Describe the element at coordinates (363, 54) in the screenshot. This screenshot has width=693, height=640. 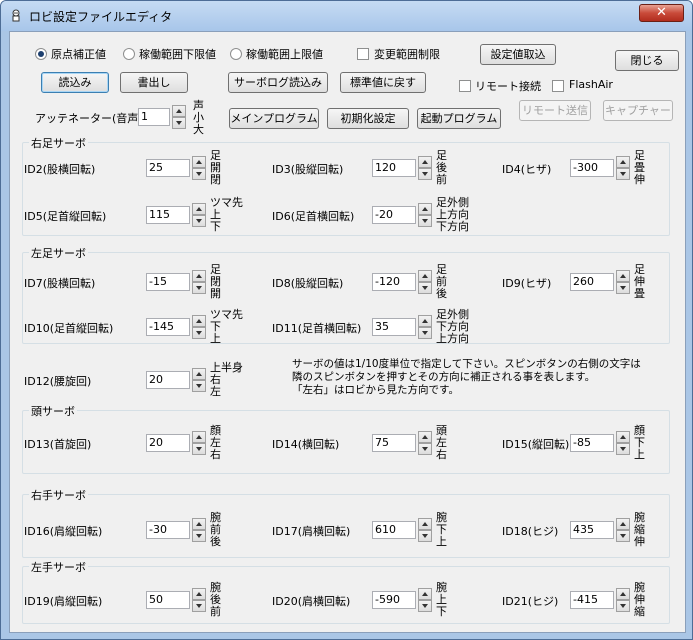
I see `change-limit-checkbox` at that location.